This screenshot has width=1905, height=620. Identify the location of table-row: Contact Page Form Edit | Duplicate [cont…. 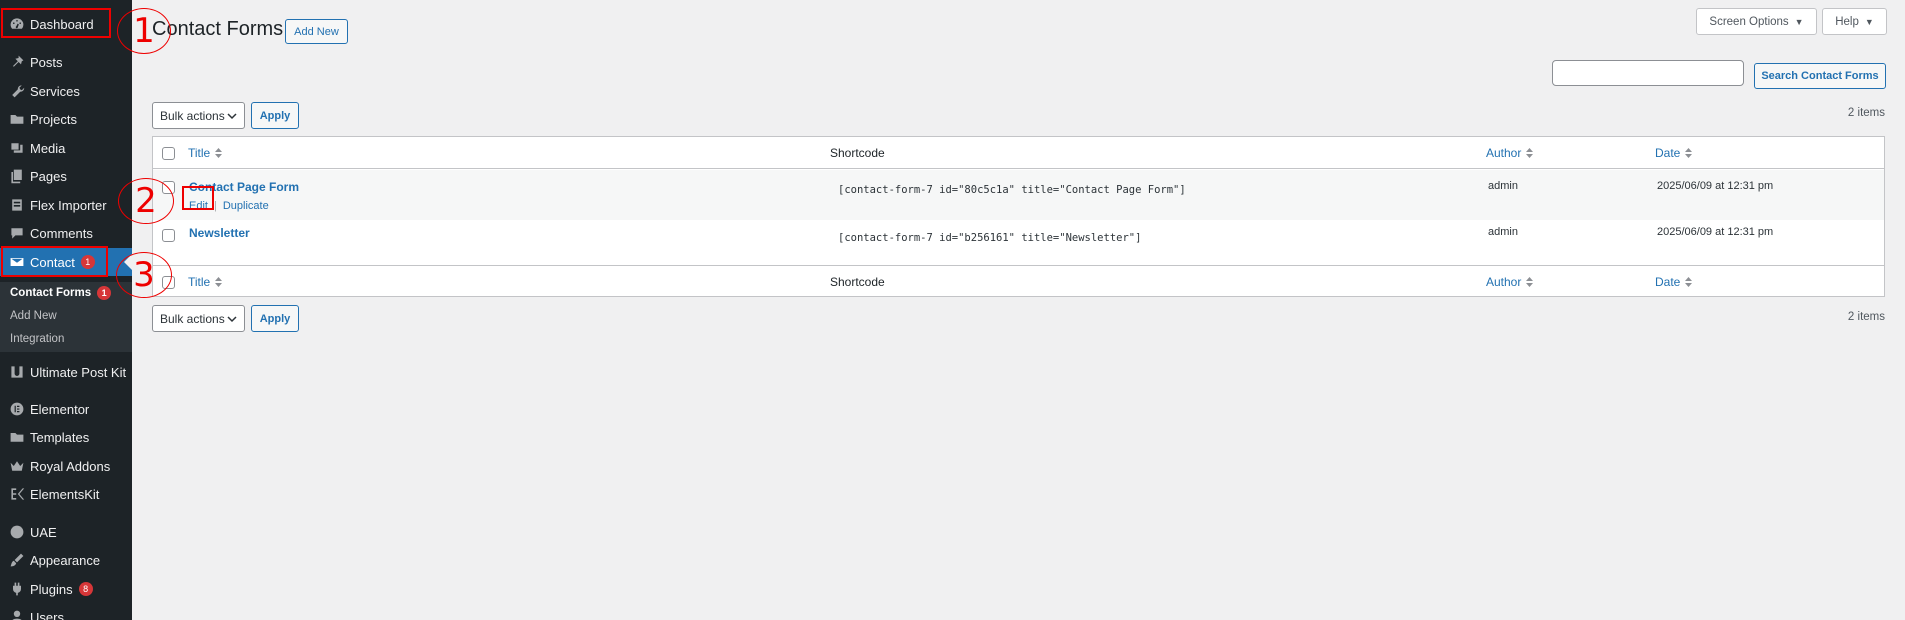
(1018, 195).